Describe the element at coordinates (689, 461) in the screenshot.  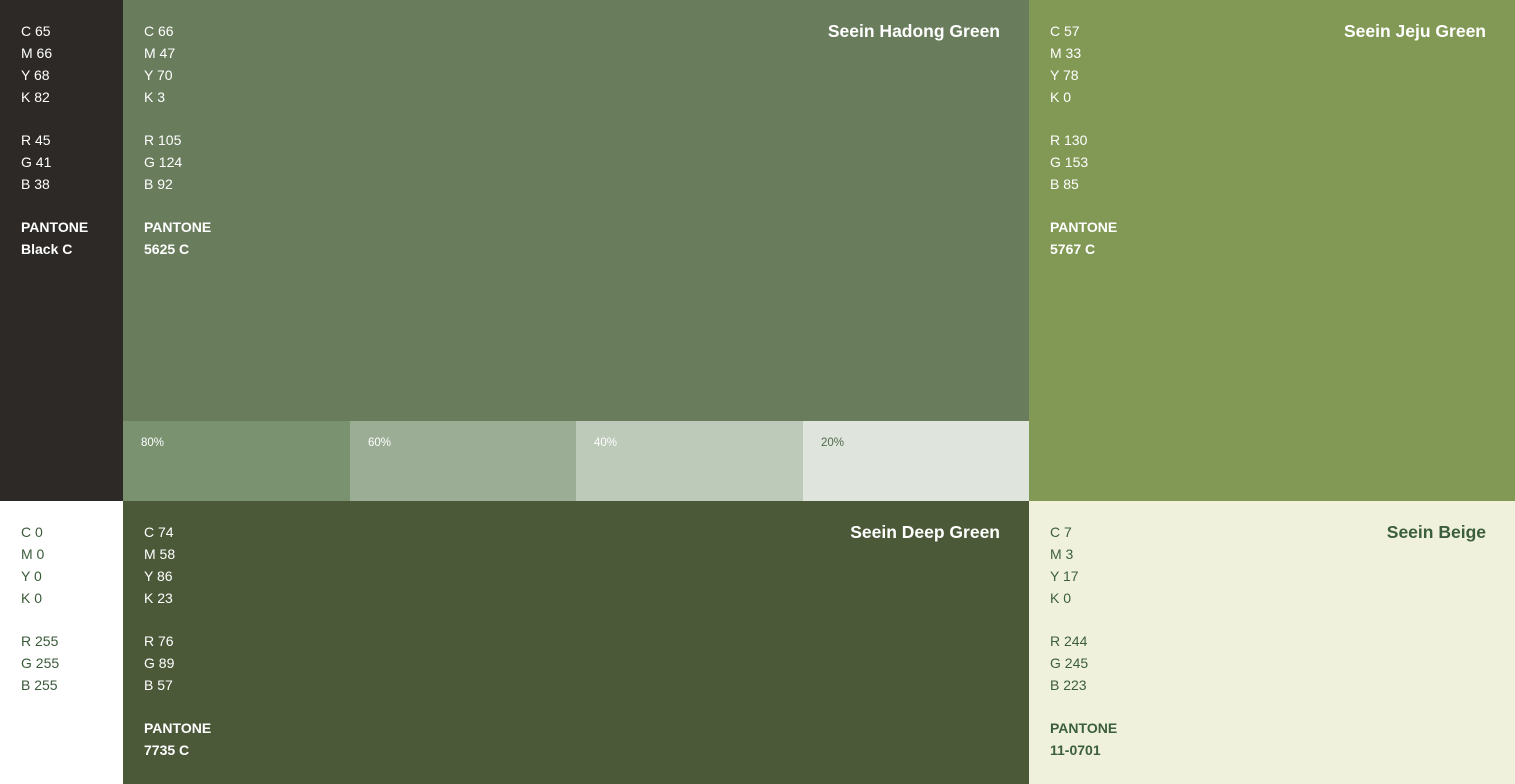
I see `tint-40: 40%` at that location.